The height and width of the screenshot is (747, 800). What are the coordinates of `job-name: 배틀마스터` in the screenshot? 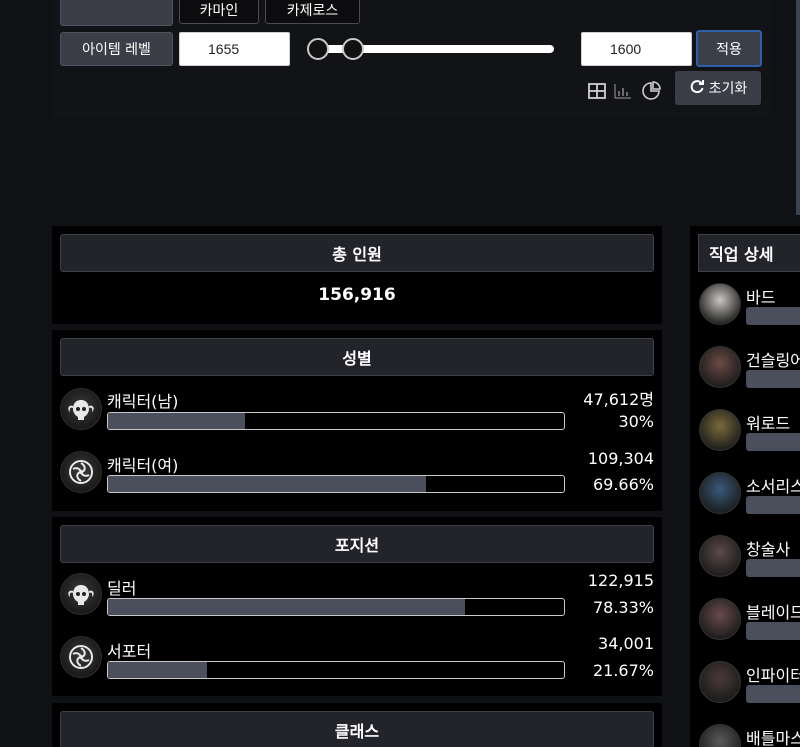 It's located at (773, 738).